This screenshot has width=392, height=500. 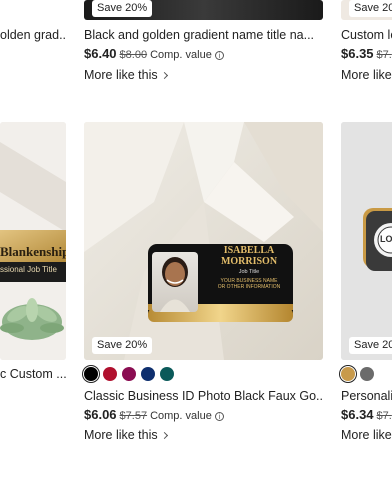 I want to click on price-row: $6.40 $8.00 Comp. value i, so click(x=154, y=53).